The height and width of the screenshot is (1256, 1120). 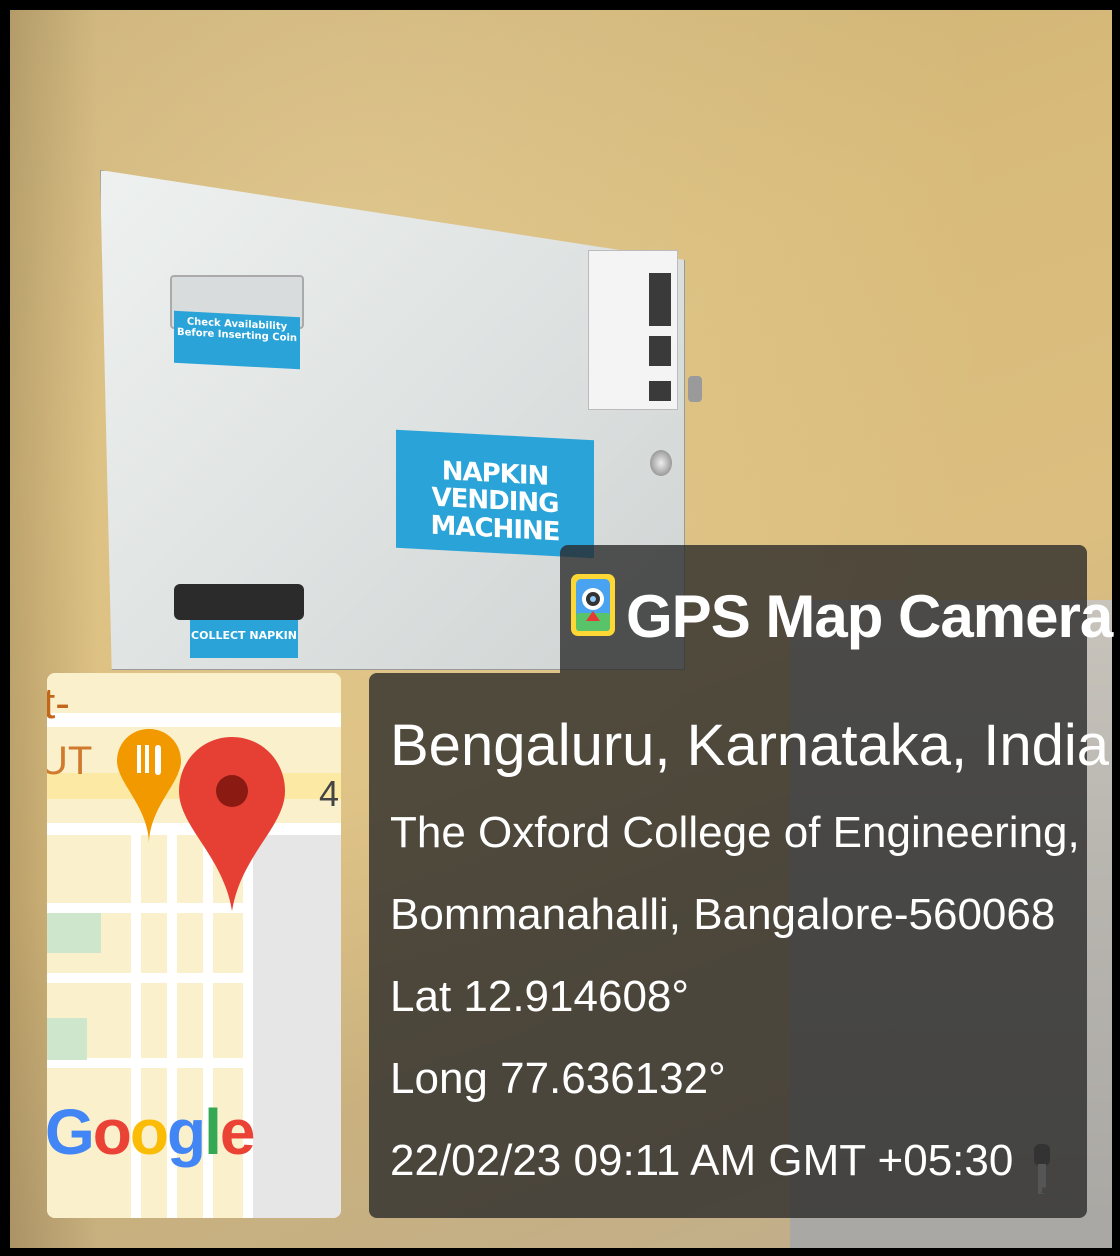 I want to click on longitude: Long 77.636132°, so click(x=558, y=1078).